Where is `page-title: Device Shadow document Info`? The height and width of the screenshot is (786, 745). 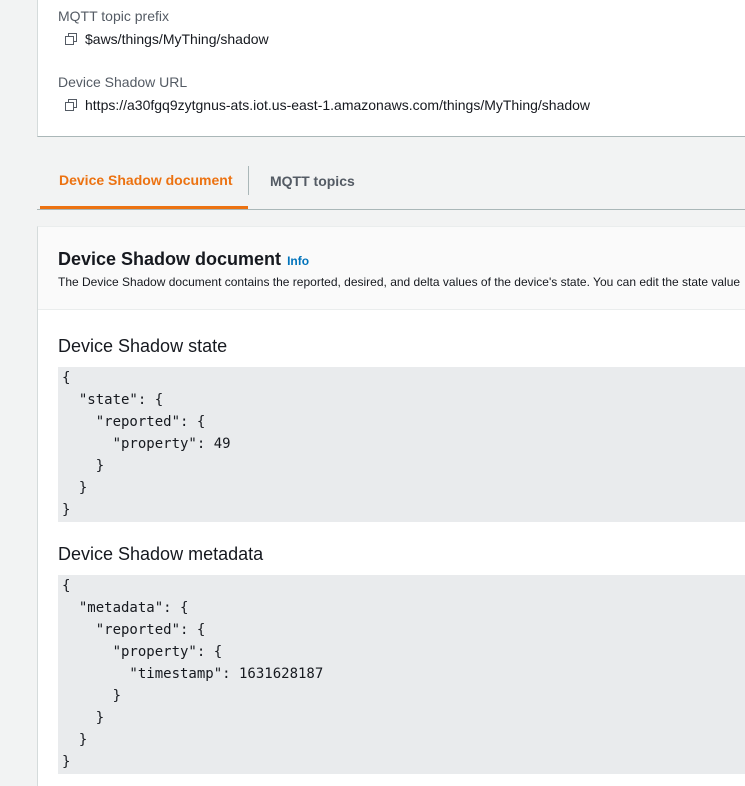 page-title: Device Shadow document Info is located at coordinates (183, 259).